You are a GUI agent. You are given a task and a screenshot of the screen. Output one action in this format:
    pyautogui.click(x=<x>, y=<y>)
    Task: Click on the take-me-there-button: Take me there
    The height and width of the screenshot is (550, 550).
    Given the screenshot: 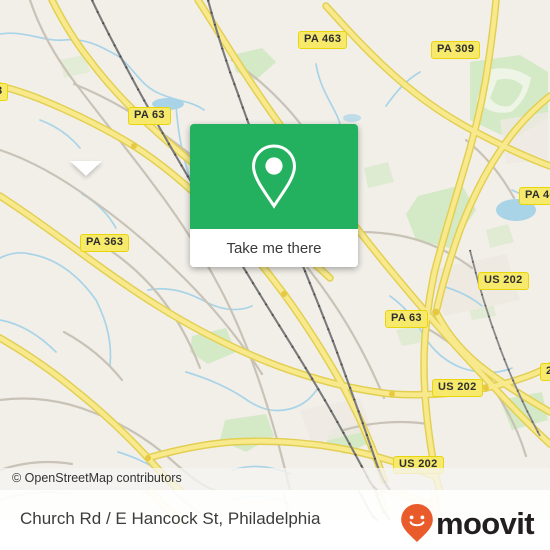 What is the action you would take?
    pyautogui.click(x=274, y=248)
    